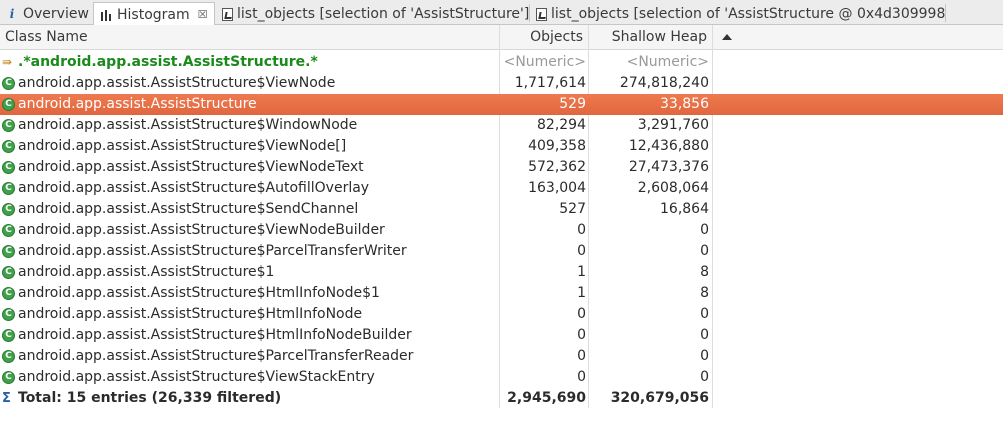  Describe the element at coordinates (137, 104) in the screenshot. I see `class-name-cell: android.app.assist.AssistStructure` at that location.